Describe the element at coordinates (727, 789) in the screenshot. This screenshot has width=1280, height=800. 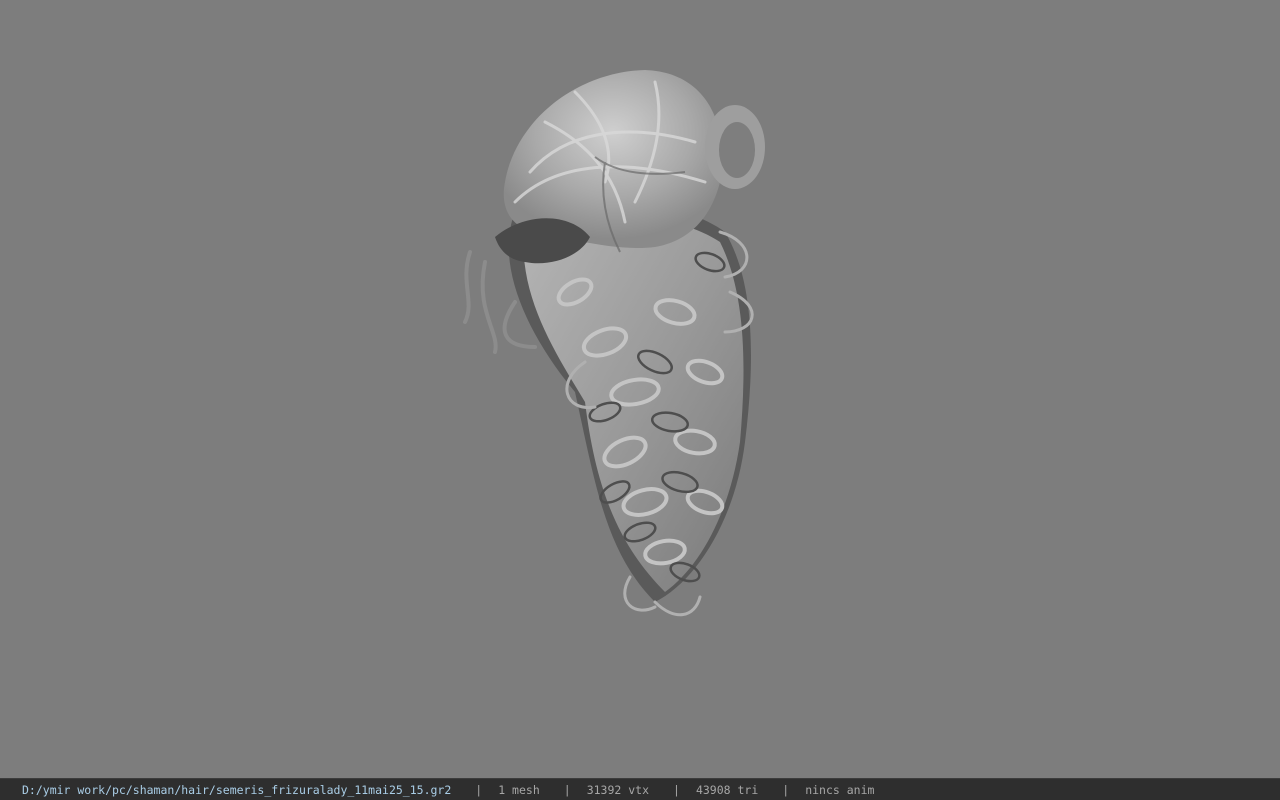
I see `triangle-count: 43908 tri` at that location.